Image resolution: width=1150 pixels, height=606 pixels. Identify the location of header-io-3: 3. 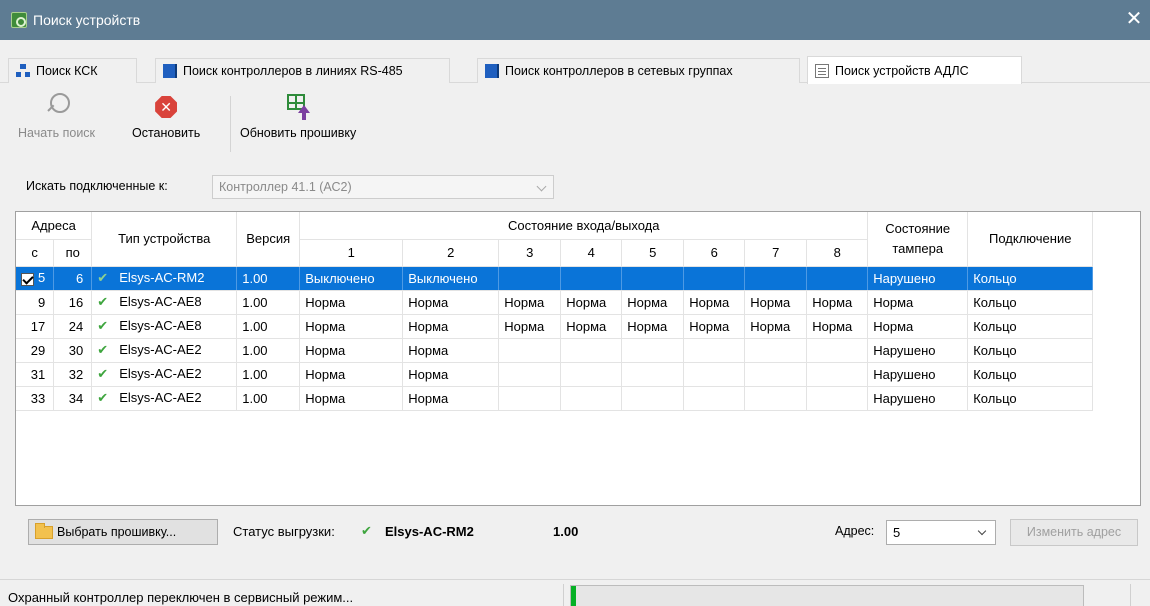
(530, 253).